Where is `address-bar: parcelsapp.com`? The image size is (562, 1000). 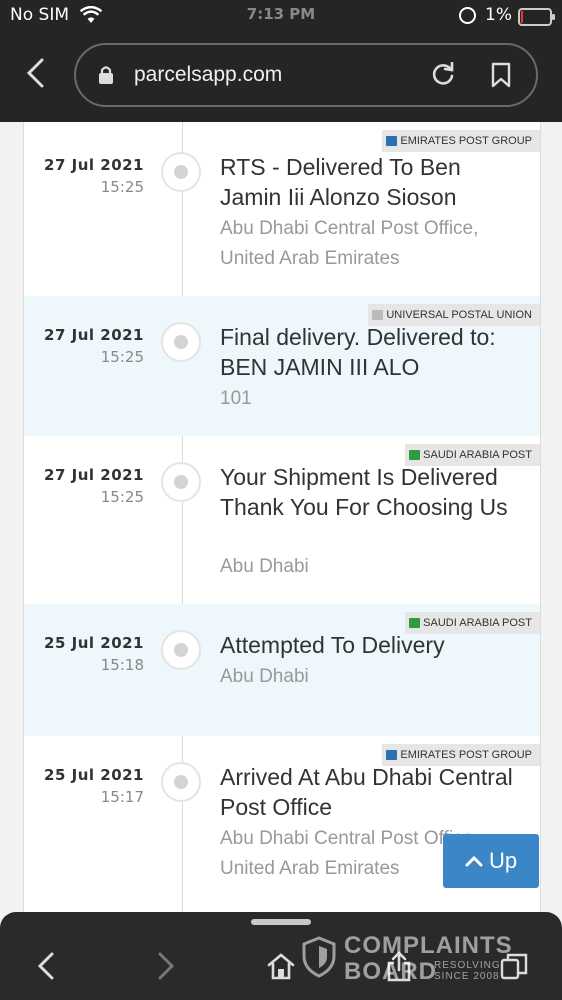
address-bar: parcelsapp.com is located at coordinates (306, 75).